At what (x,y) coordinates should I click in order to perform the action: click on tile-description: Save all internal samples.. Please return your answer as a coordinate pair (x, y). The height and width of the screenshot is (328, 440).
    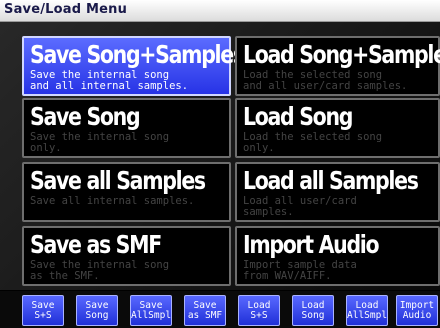
    Looking at the image, I should click on (112, 201).